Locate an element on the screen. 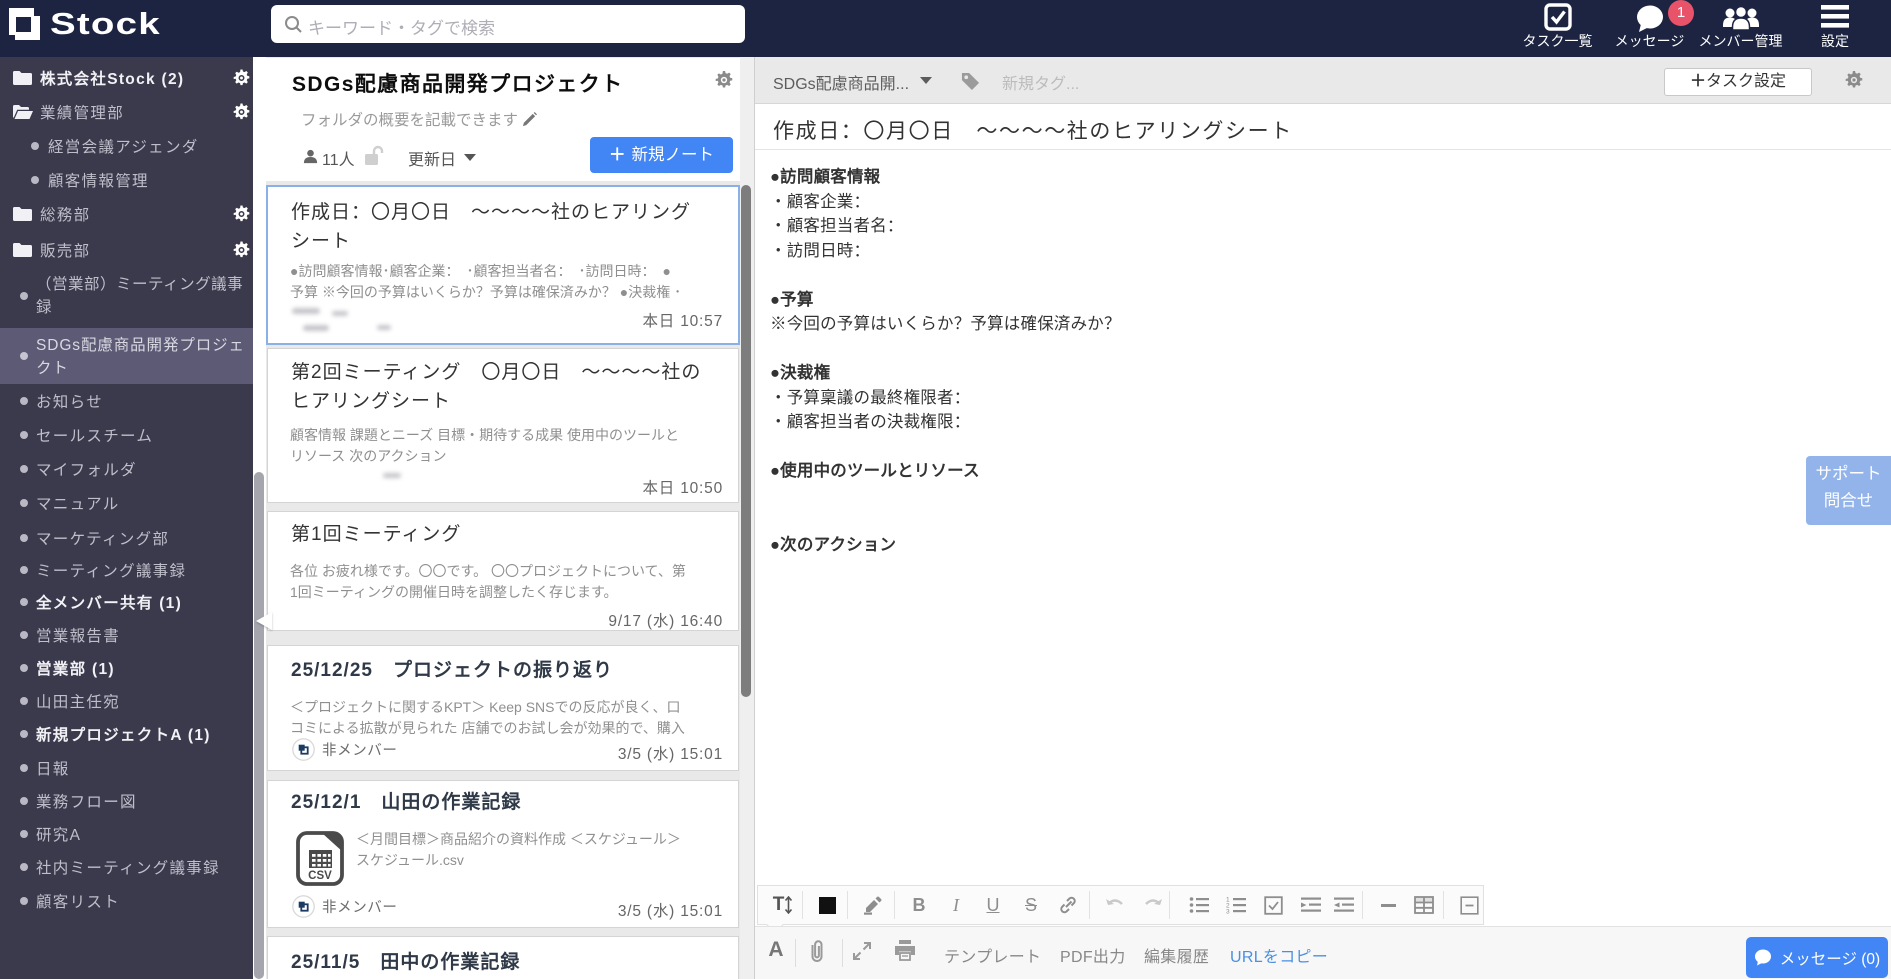 The height and width of the screenshot is (979, 1891). svg-text: CSV is located at coordinates (320, 876).